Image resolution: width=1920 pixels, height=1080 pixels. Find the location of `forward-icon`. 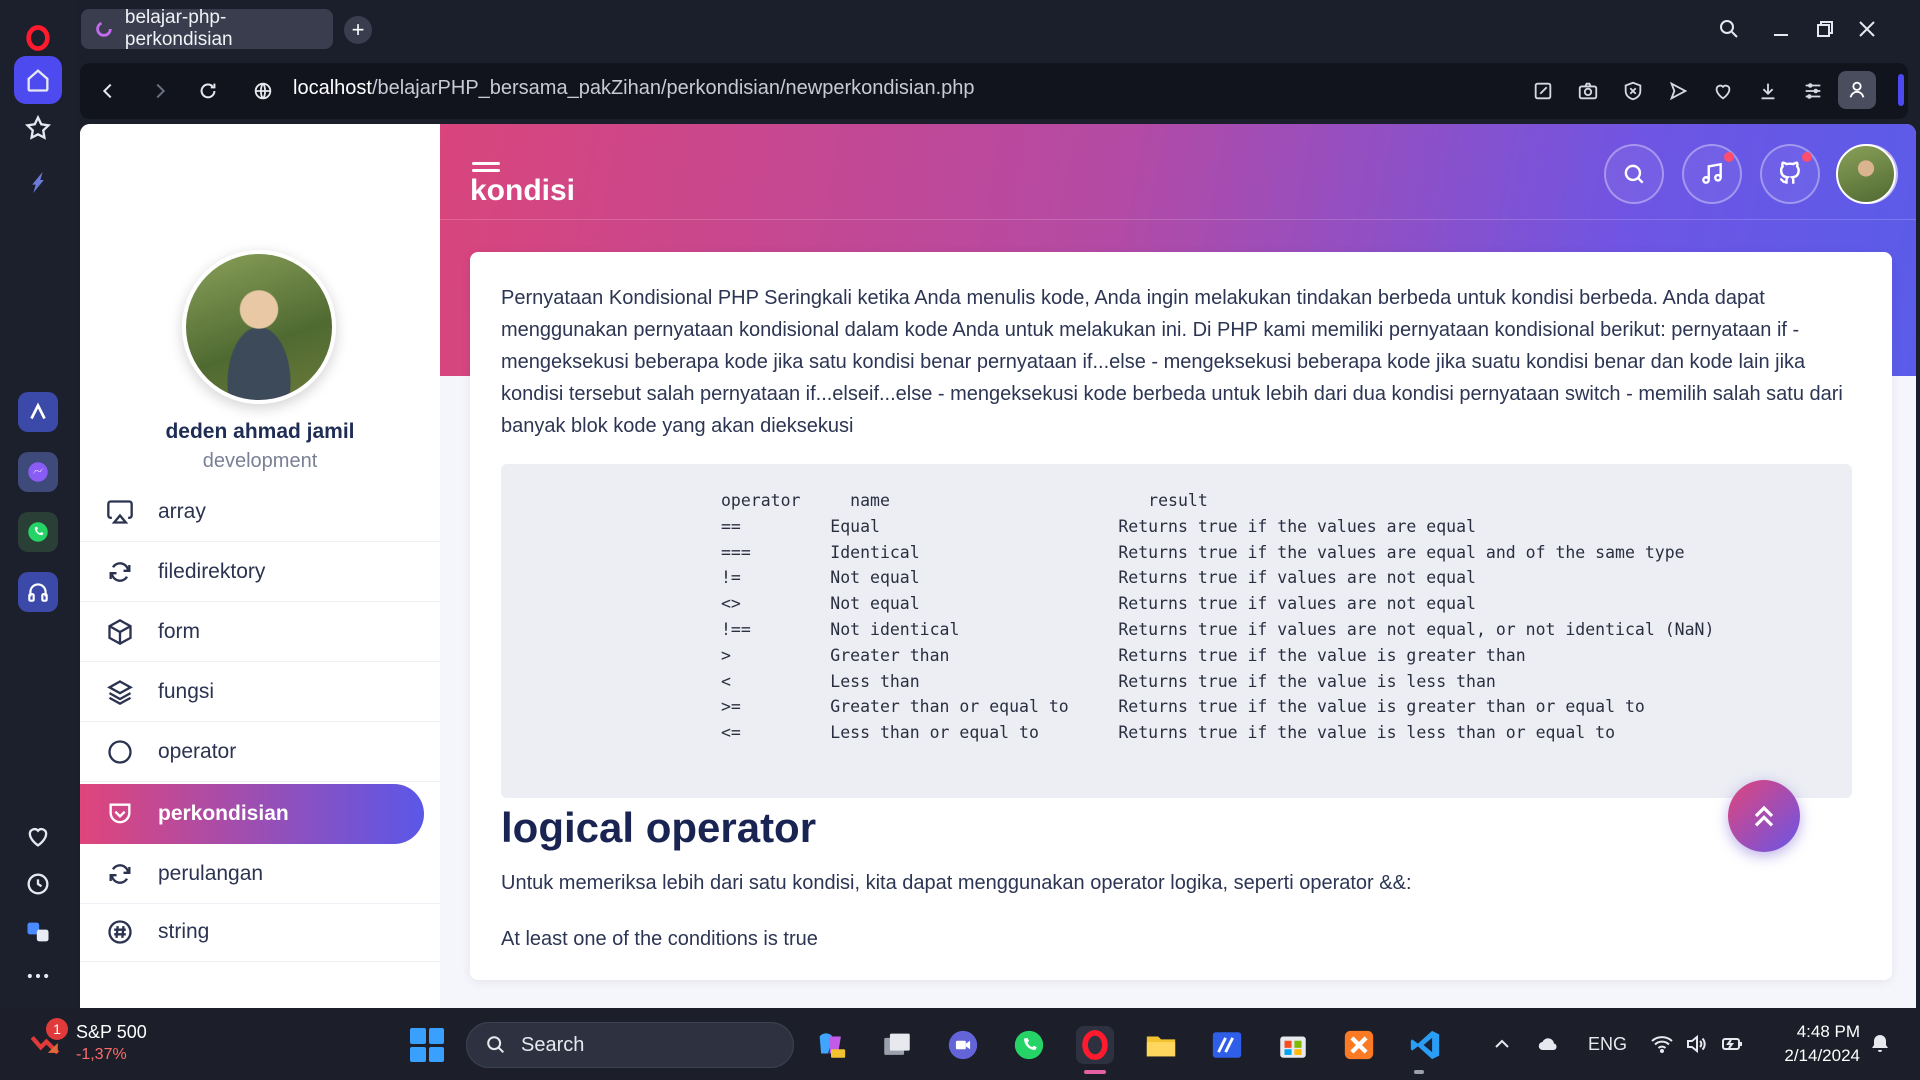

forward-icon is located at coordinates (160, 91).